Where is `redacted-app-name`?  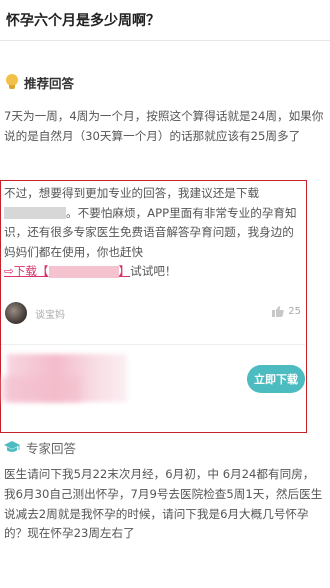
redacted-app-name is located at coordinates (35, 213).